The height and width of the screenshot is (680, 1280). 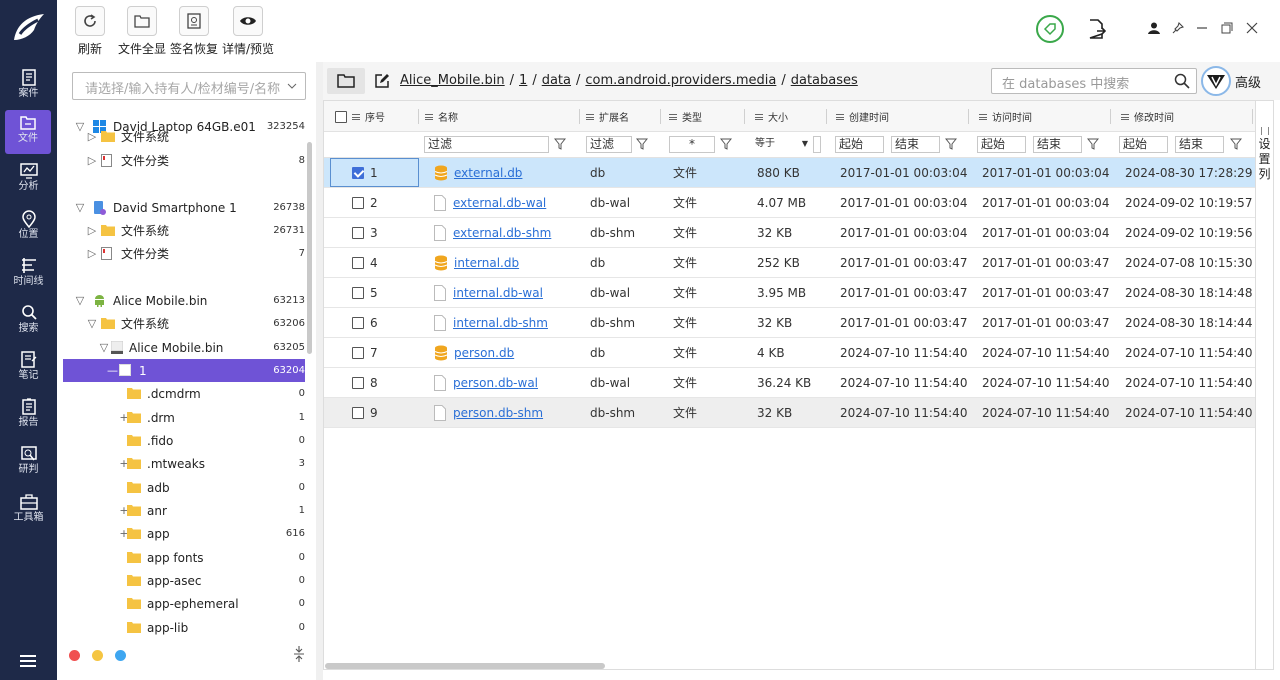 What do you see at coordinates (1239, 81) in the screenshot?
I see `advanced-search-button: 高级` at bounding box center [1239, 81].